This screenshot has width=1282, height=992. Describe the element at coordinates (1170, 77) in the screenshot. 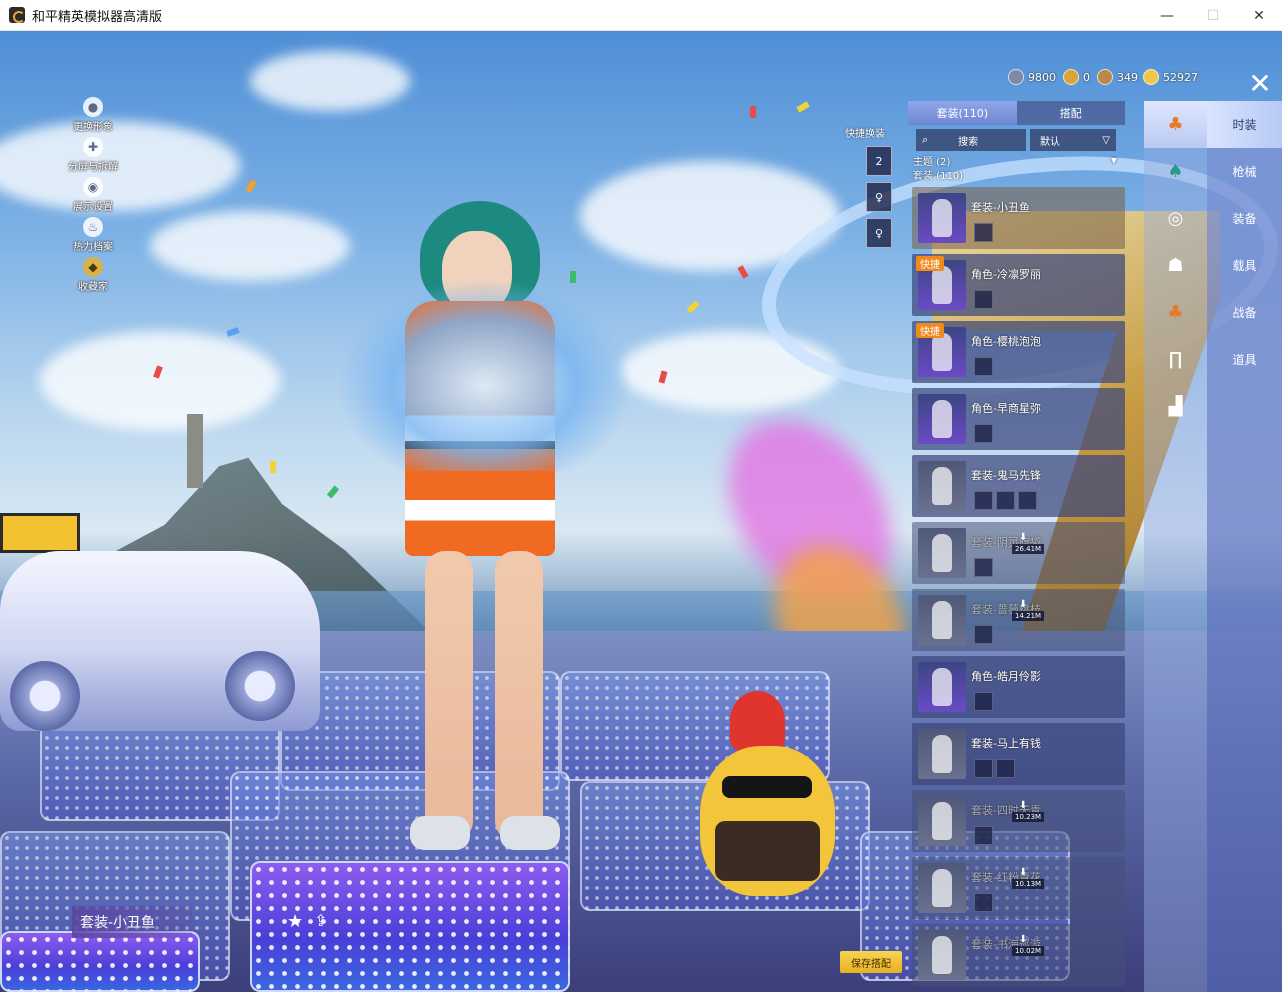

I see `currency-gold: 52927` at that location.